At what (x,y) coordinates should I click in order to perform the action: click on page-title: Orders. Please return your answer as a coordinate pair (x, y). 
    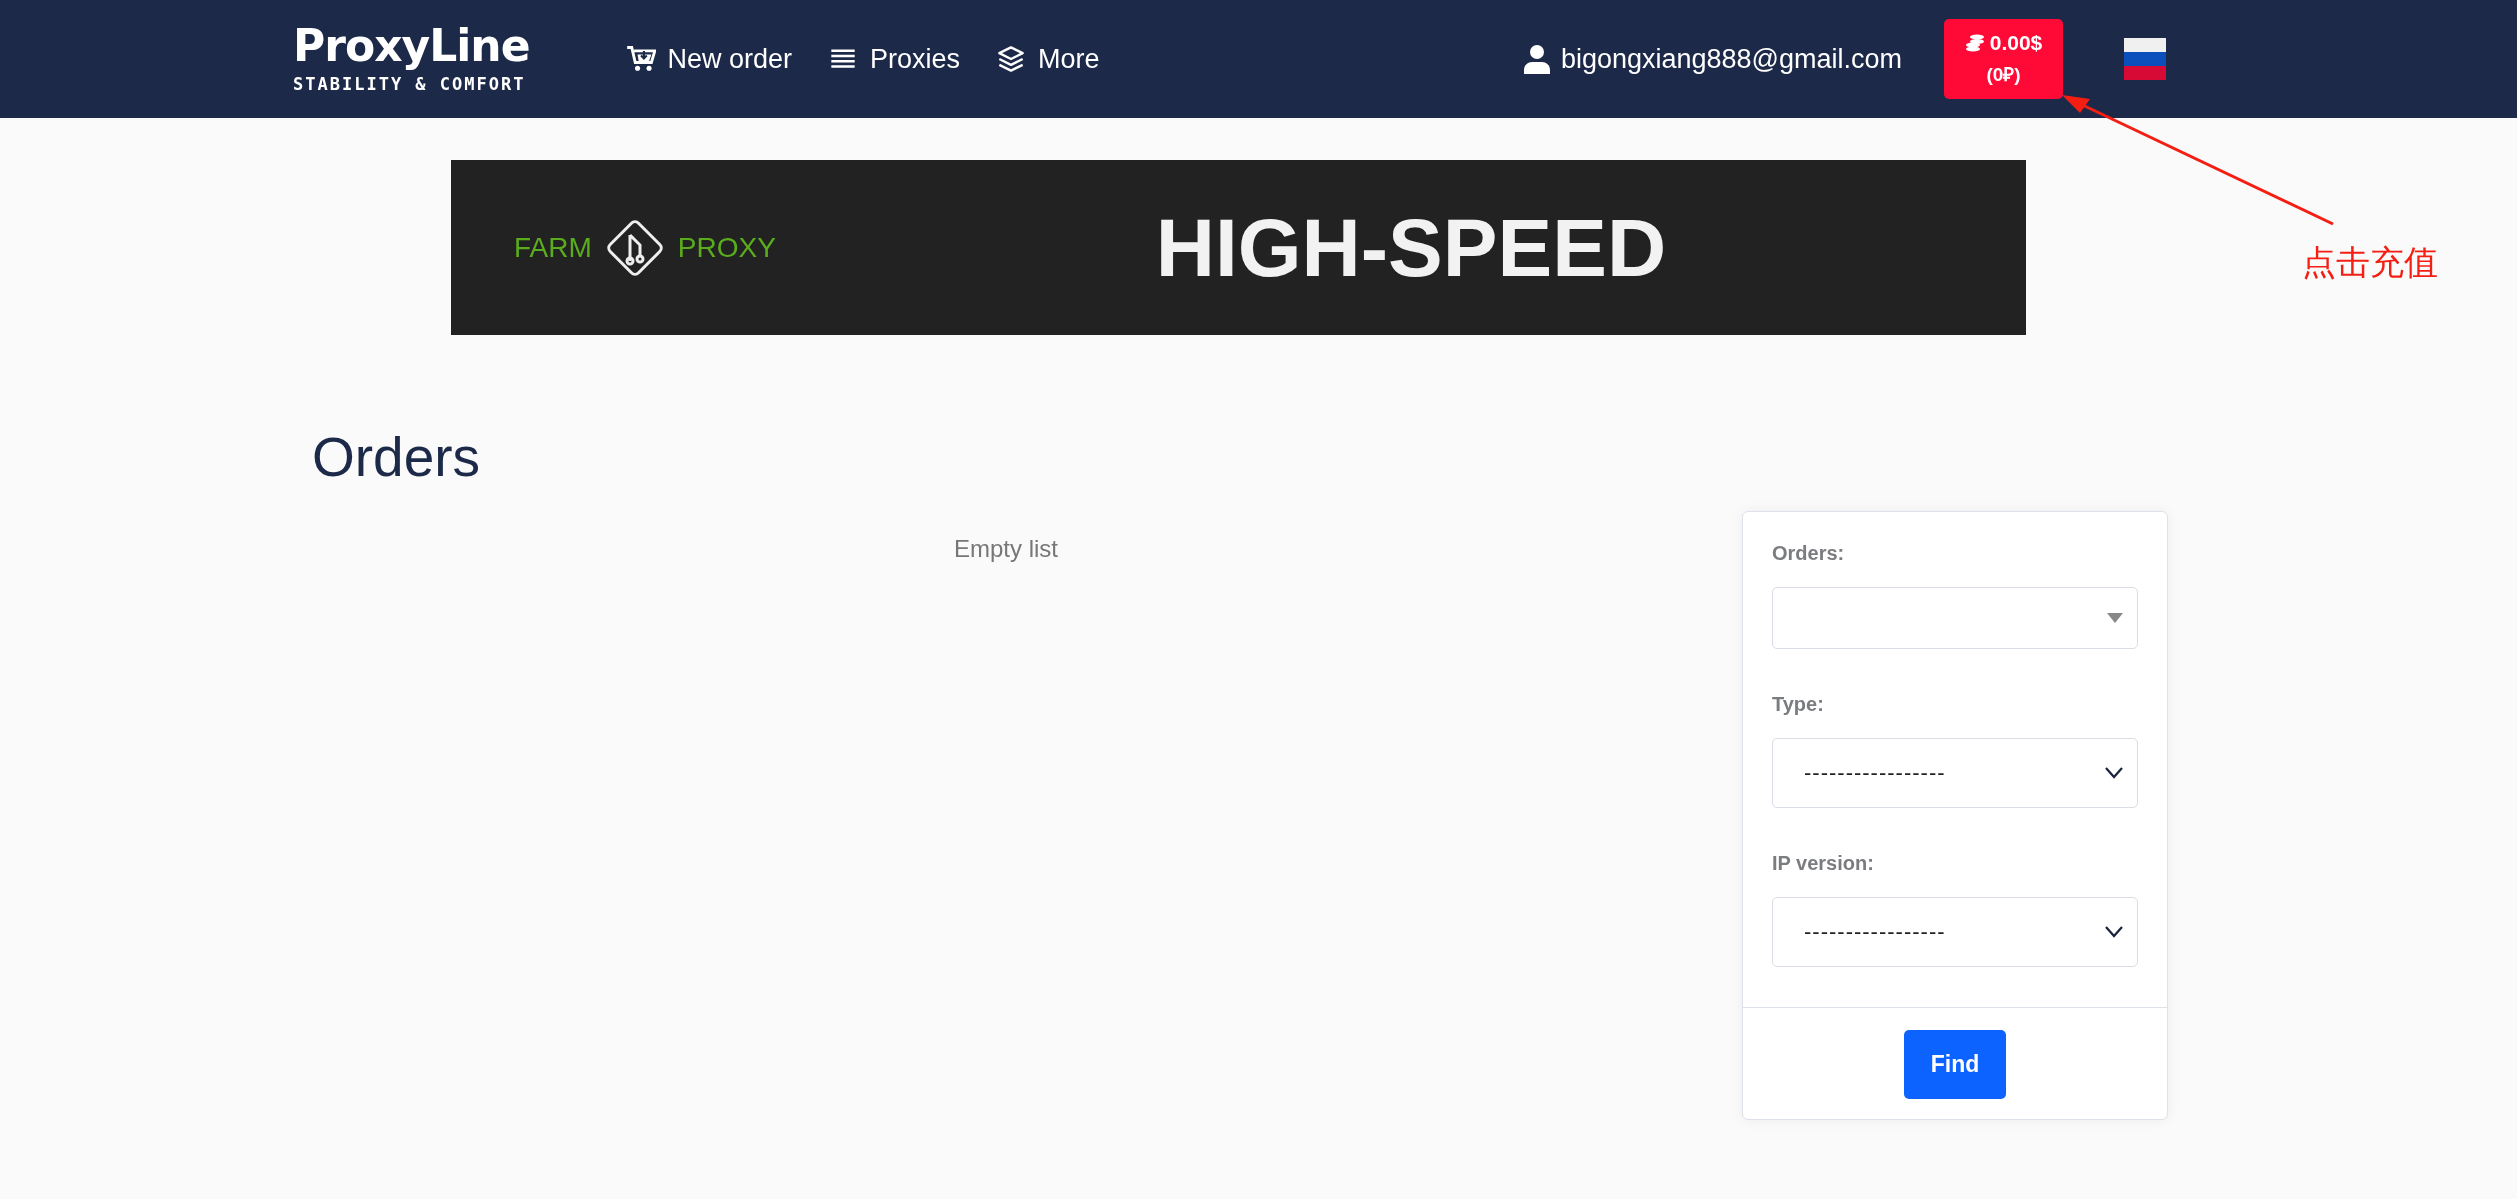
    Looking at the image, I should click on (397, 457).